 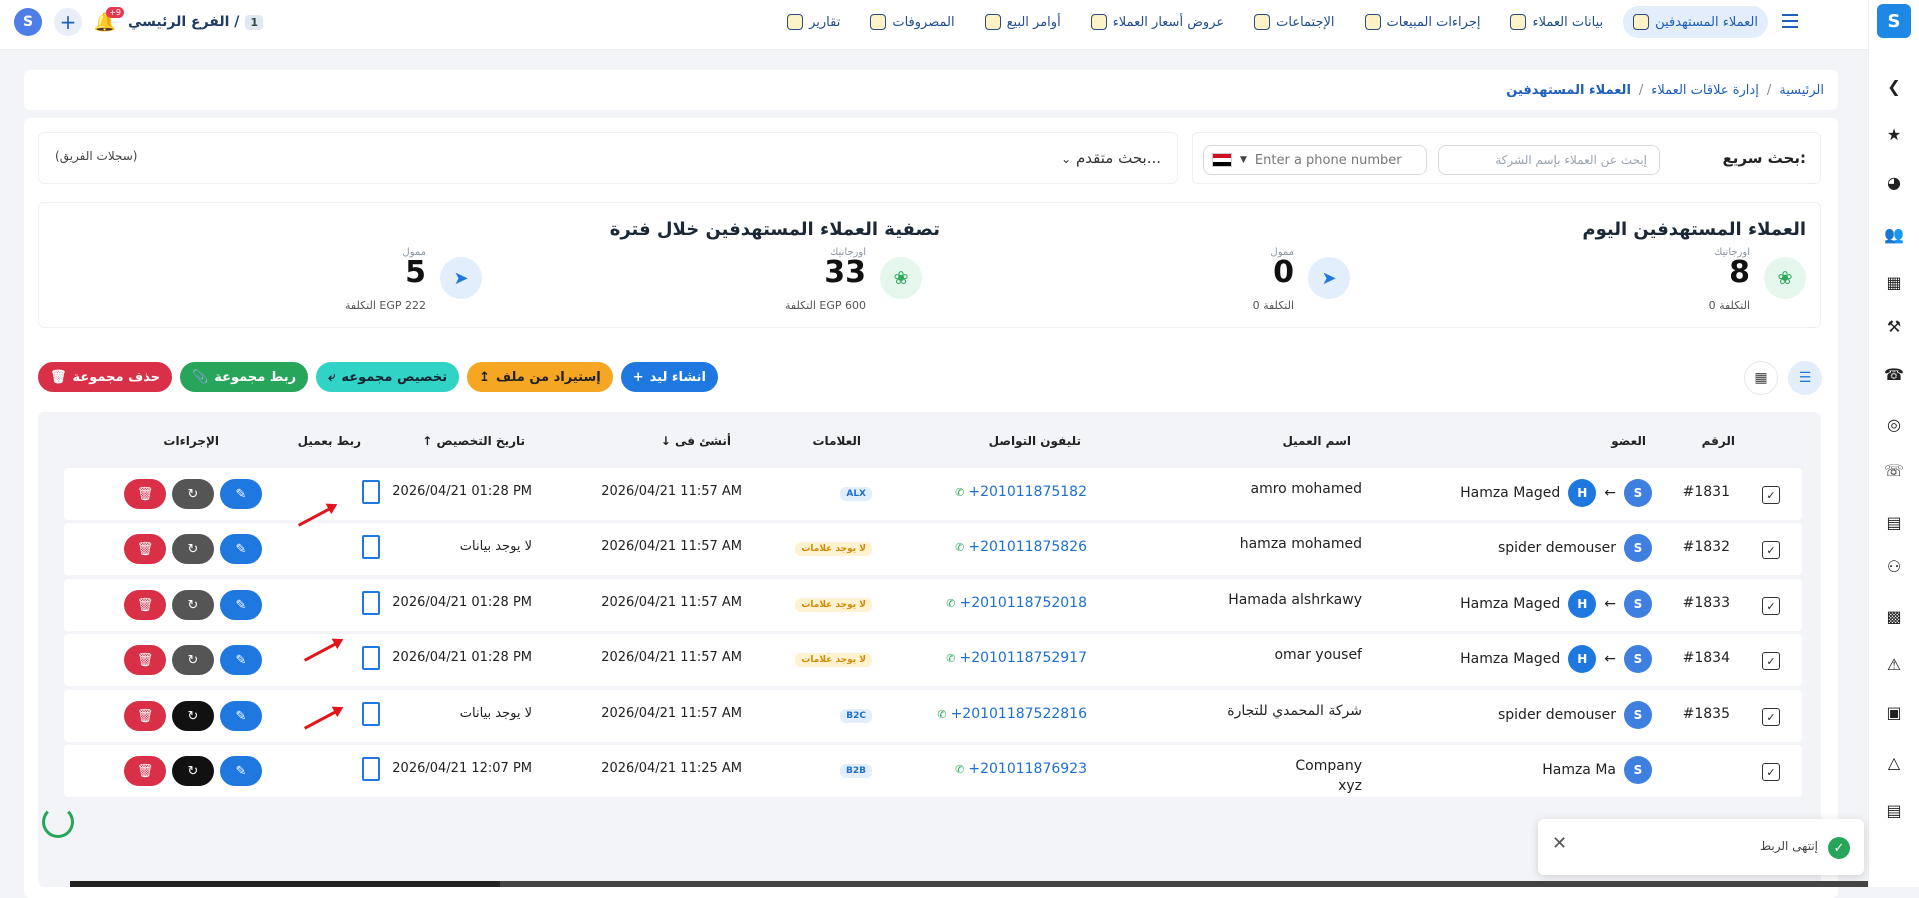 What do you see at coordinates (540, 377) in the screenshot?
I see `import-file-button: ↥ إستيراد من ملف` at bounding box center [540, 377].